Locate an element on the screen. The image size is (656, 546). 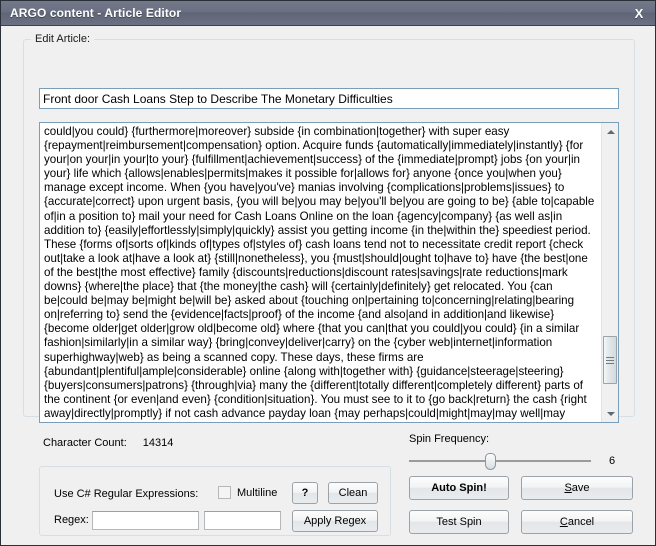
close-icon: X is located at coordinates (639, 13).